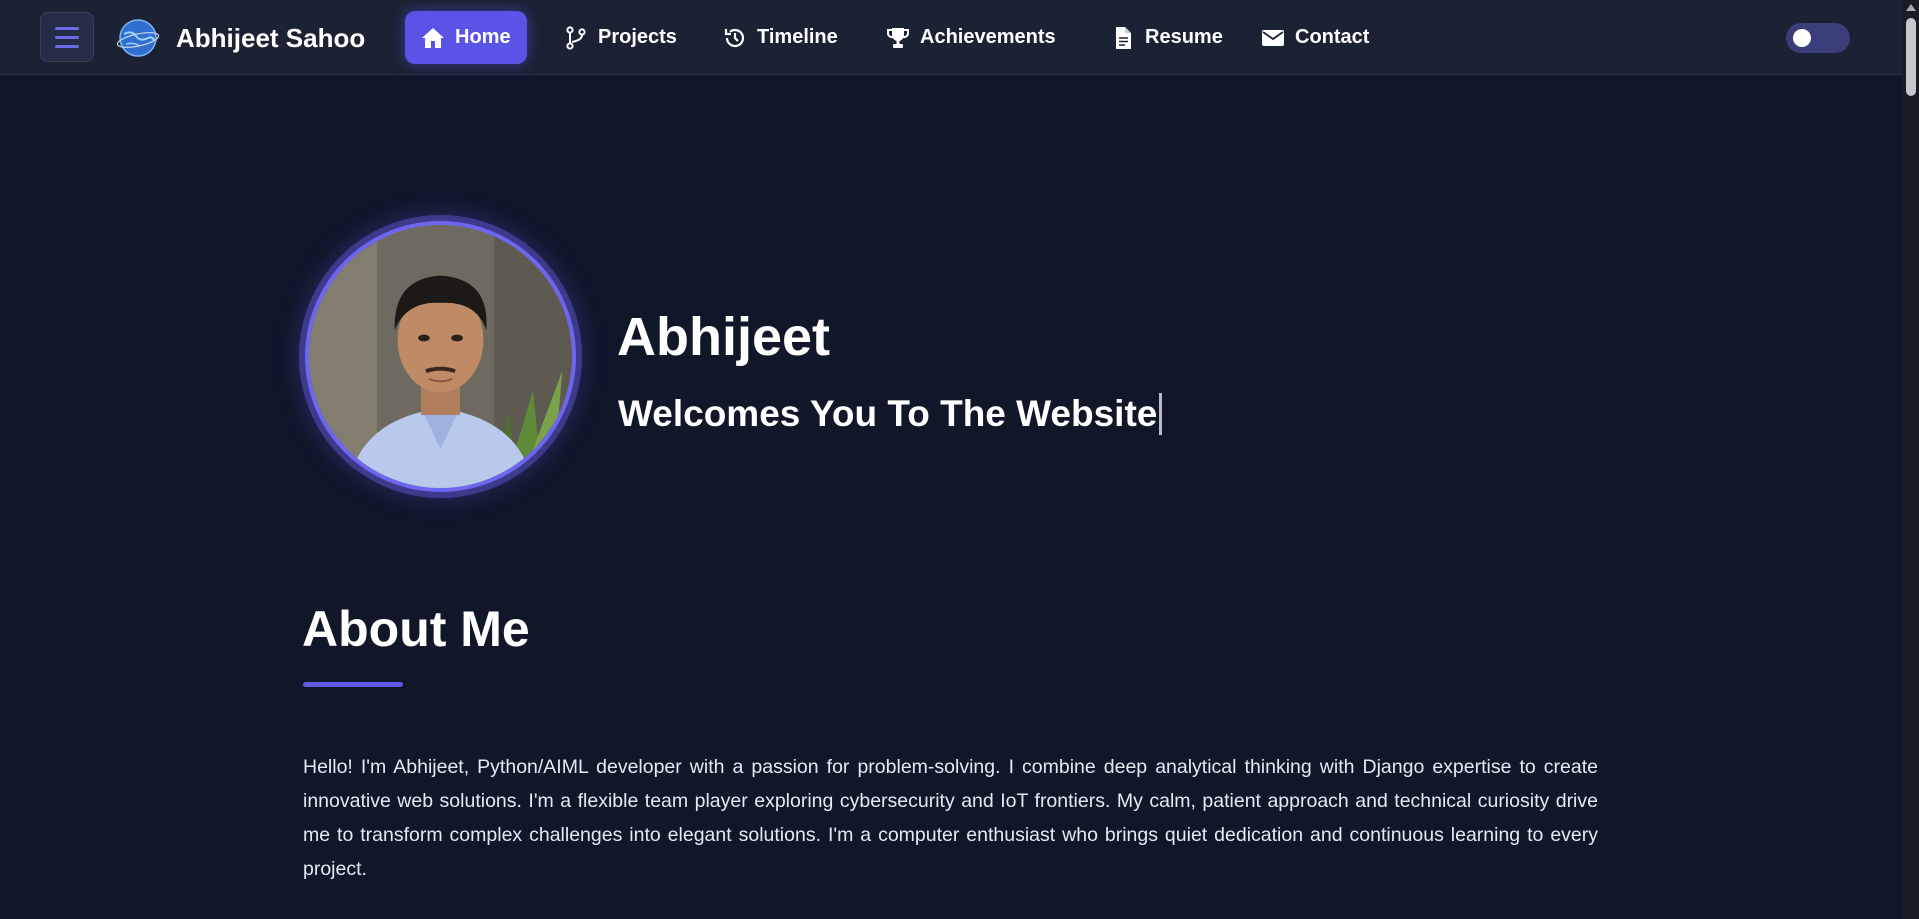  I want to click on globe-logo-icon, so click(138, 38).